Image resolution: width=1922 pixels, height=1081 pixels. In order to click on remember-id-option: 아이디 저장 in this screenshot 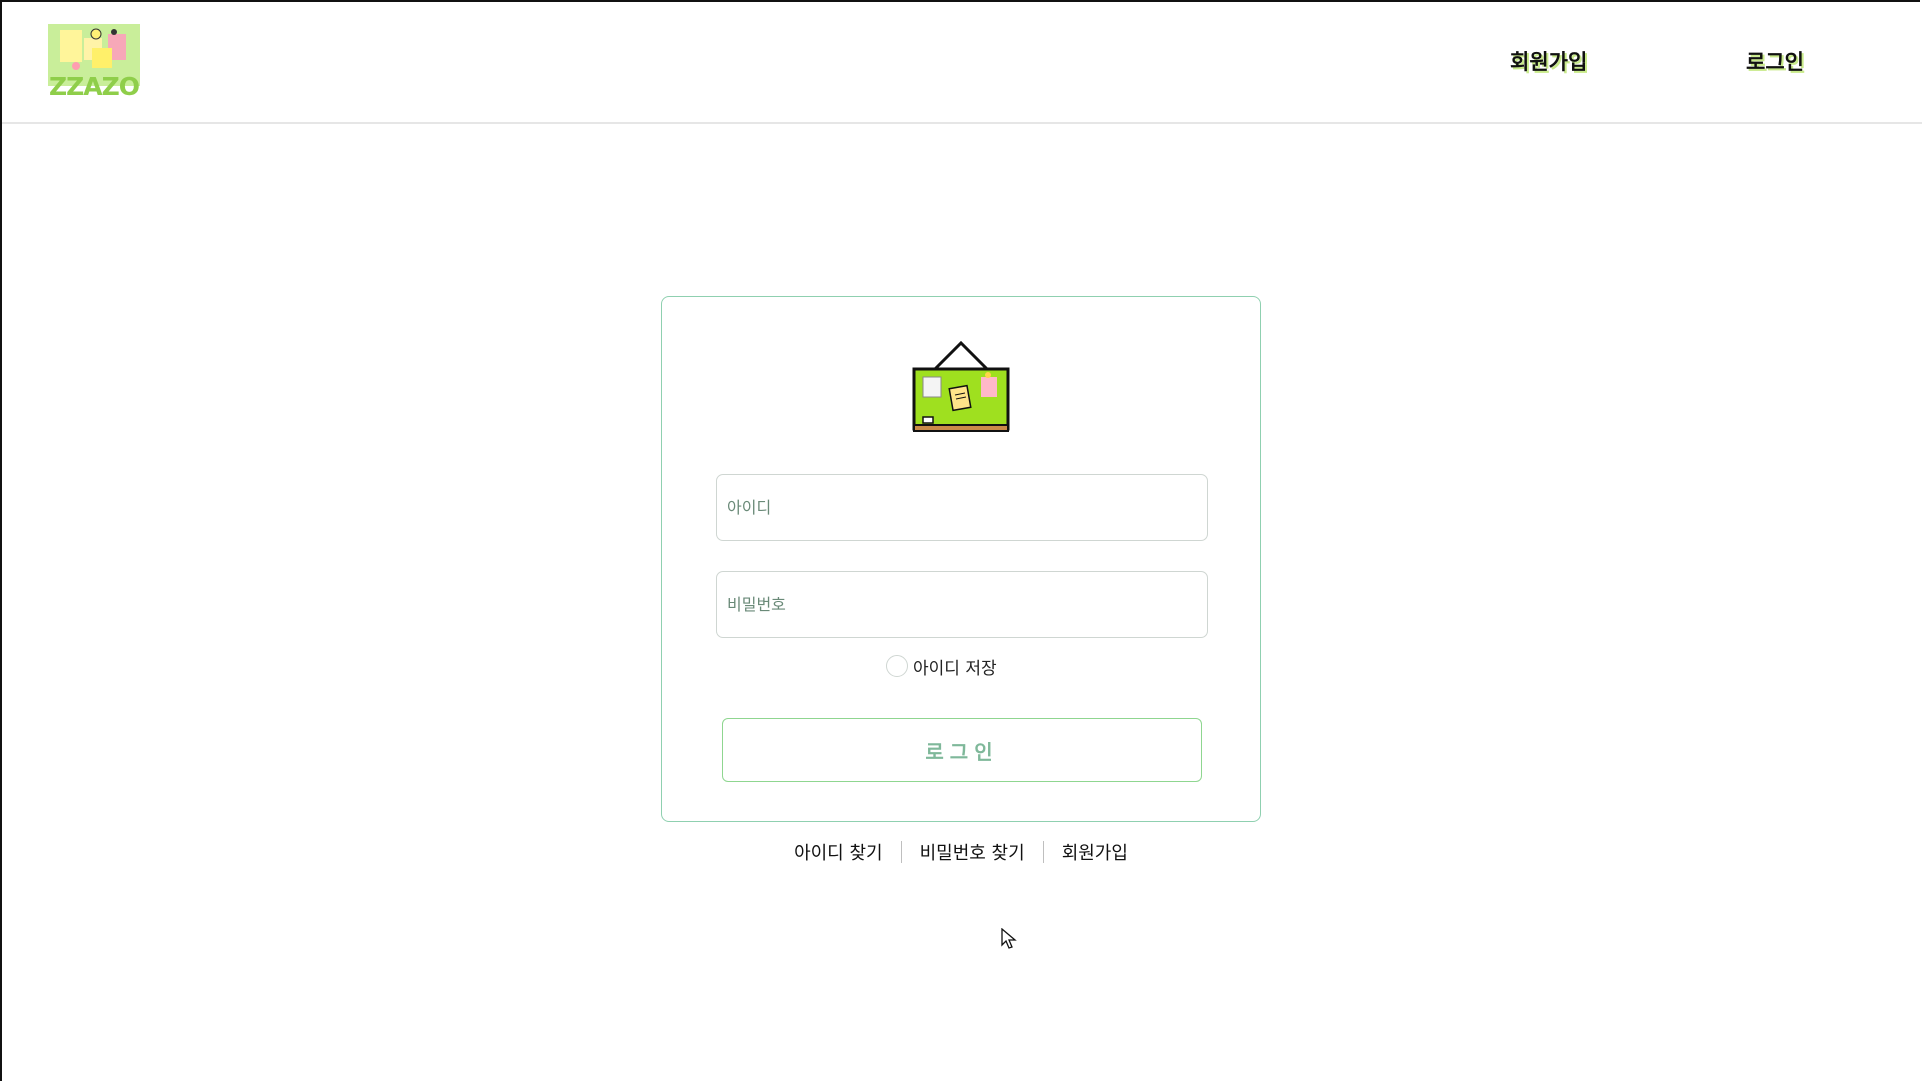, I will do `click(941, 666)`.